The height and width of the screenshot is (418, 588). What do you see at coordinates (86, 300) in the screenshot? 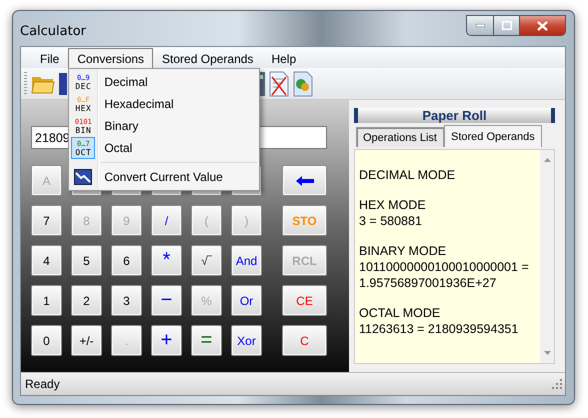
I see `calculator-key: 2` at bounding box center [86, 300].